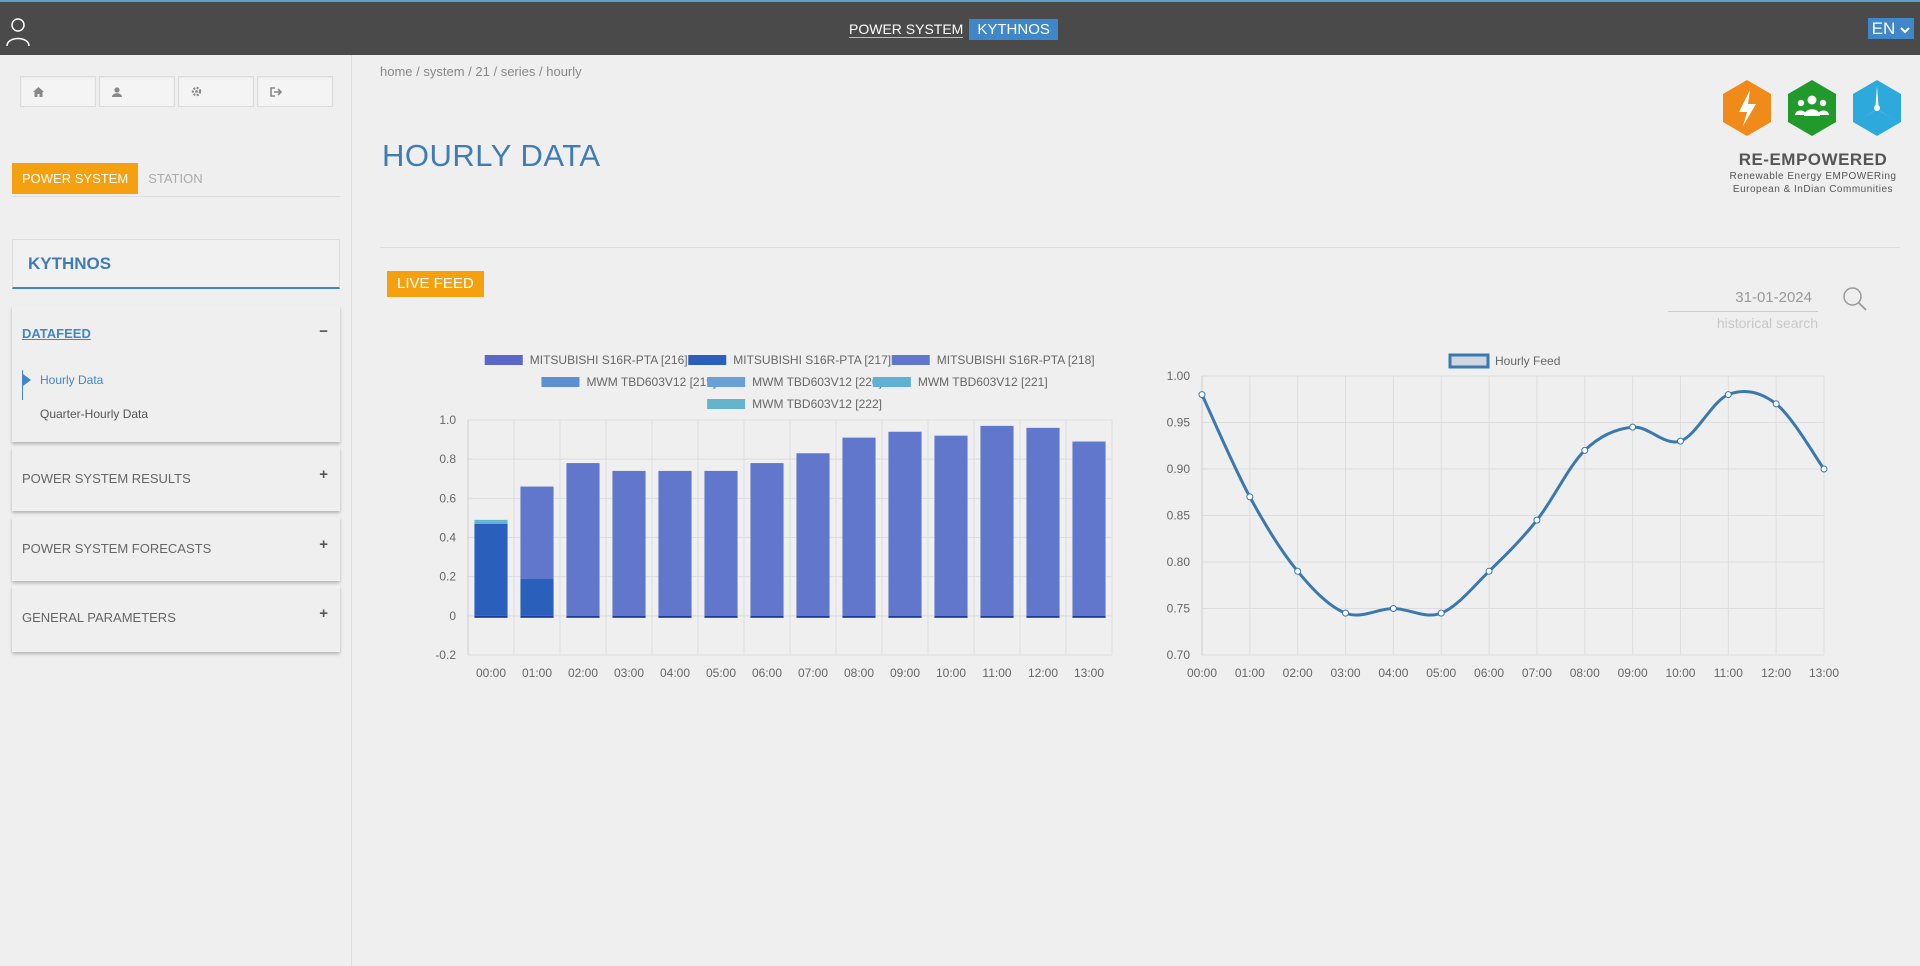 This screenshot has width=1920, height=966. I want to click on user-menu-button, so click(18, 31).